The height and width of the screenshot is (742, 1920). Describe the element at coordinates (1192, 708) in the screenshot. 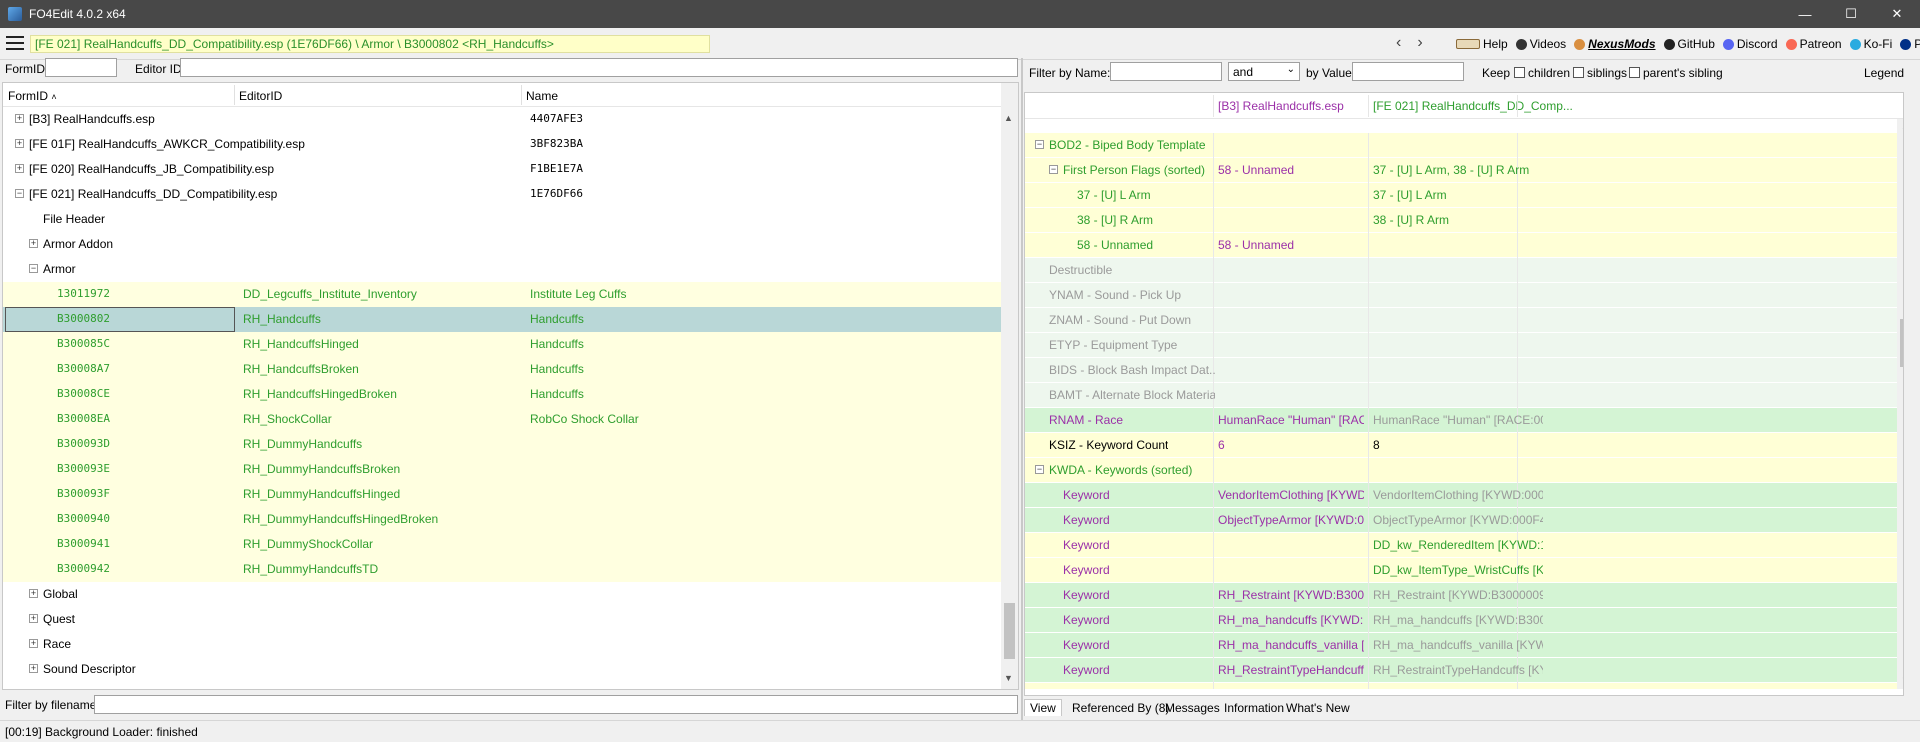

I see `tab-messages: Messages` at that location.